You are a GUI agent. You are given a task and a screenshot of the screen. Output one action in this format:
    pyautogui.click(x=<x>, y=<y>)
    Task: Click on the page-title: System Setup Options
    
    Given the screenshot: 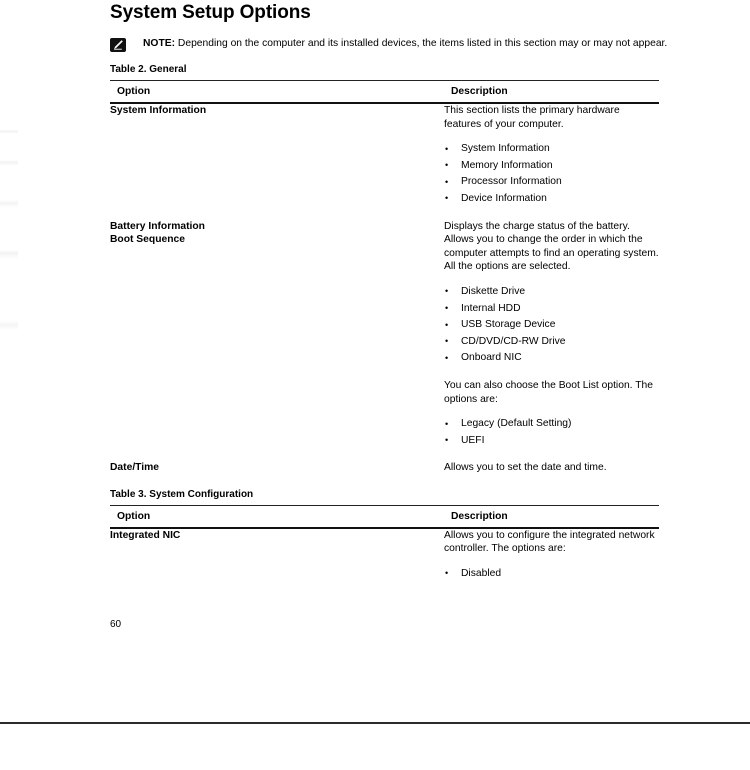 What is the action you would take?
    pyautogui.click(x=210, y=12)
    